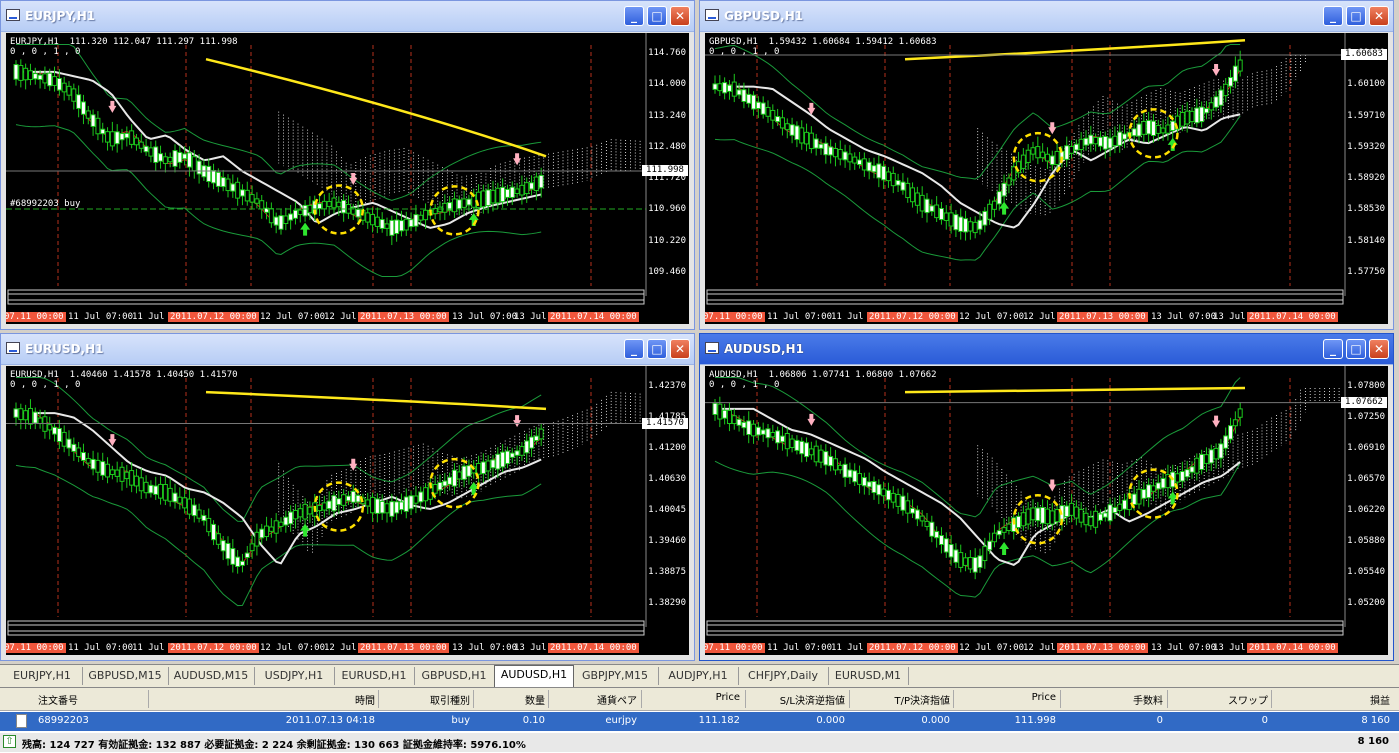 This screenshot has width=1399, height=753. Describe the element at coordinates (533, 720) in the screenshot. I see `table-cell: 0.10` at that location.